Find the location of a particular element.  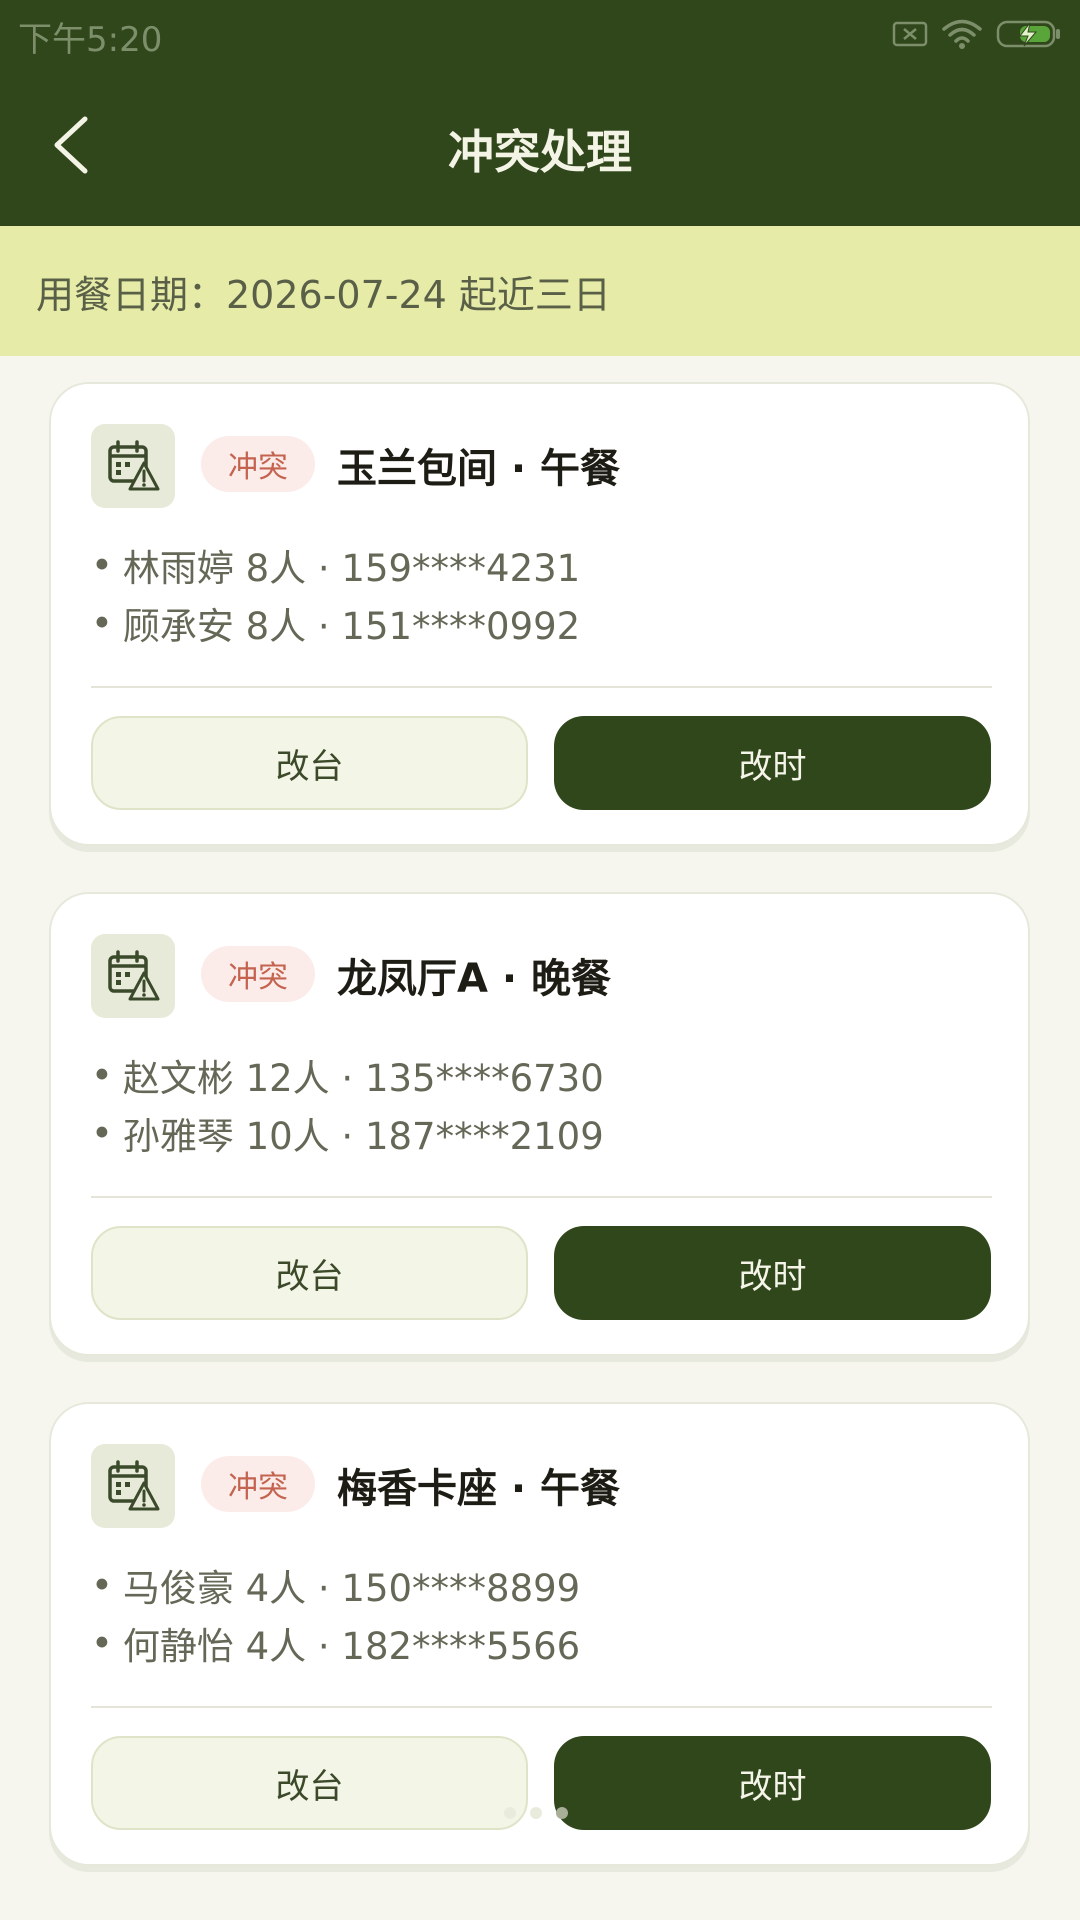

guest-info: 顾承安 8人 · 151****0992 is located at coordinates (351, 626).